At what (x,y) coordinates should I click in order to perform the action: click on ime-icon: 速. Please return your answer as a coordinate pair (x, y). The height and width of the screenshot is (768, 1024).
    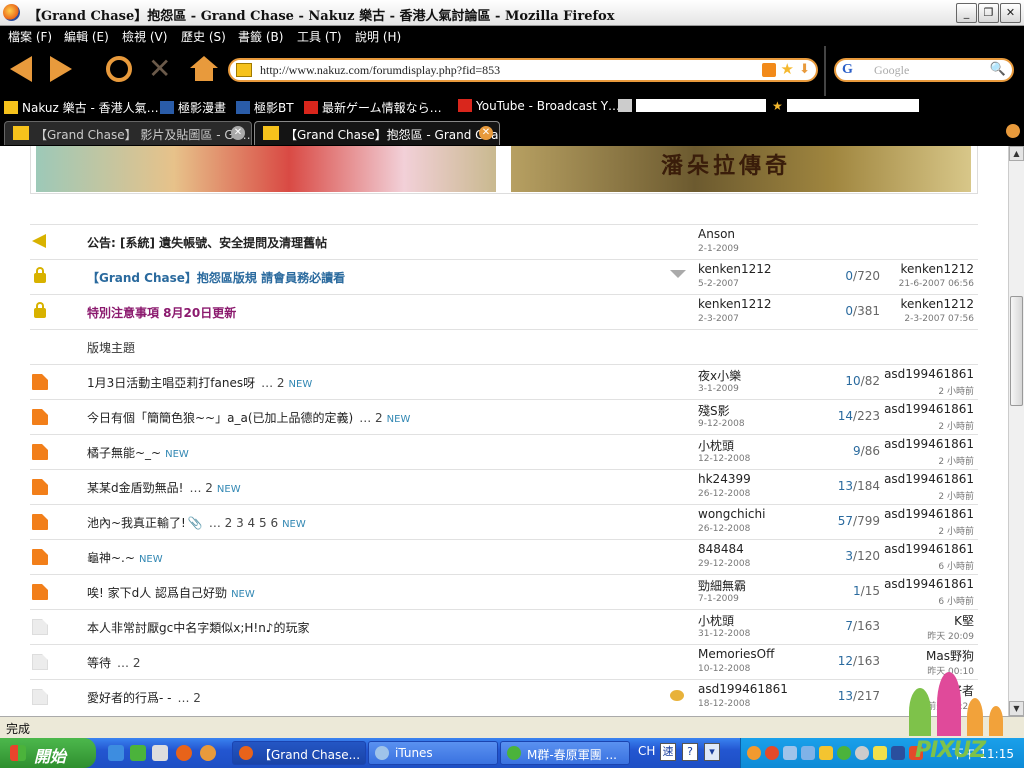
    Looking at the image, I should click on (668, 752).